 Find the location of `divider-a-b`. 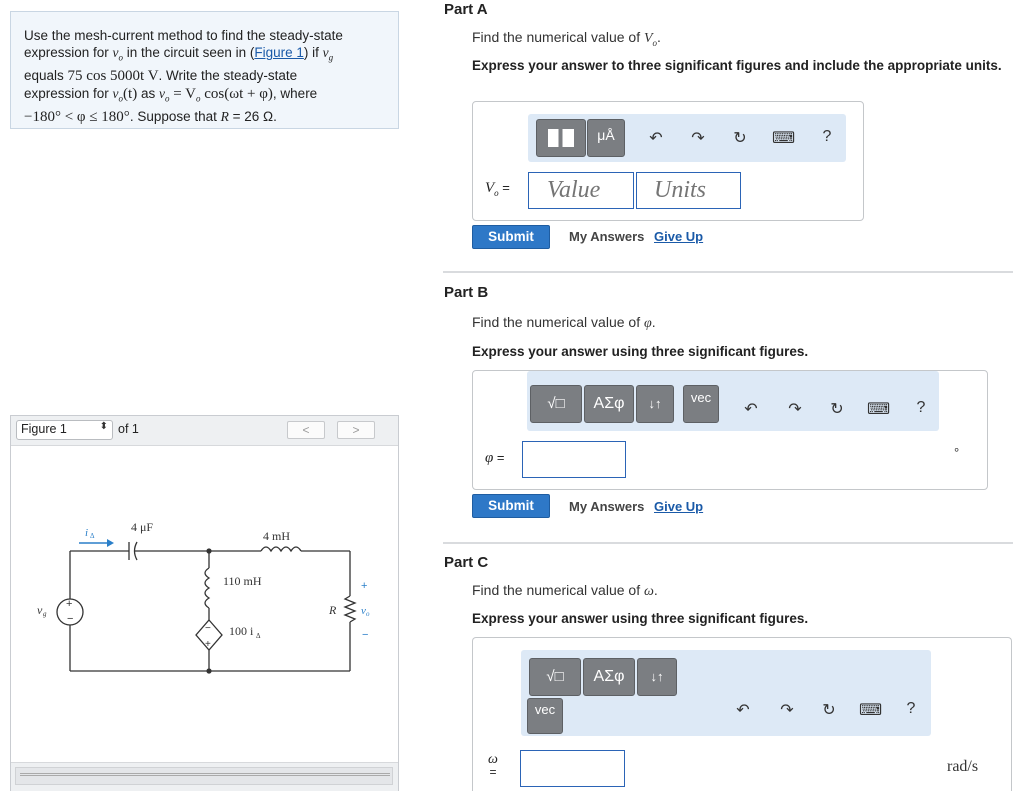

divider-a-b is located at coordinates (728, 272).